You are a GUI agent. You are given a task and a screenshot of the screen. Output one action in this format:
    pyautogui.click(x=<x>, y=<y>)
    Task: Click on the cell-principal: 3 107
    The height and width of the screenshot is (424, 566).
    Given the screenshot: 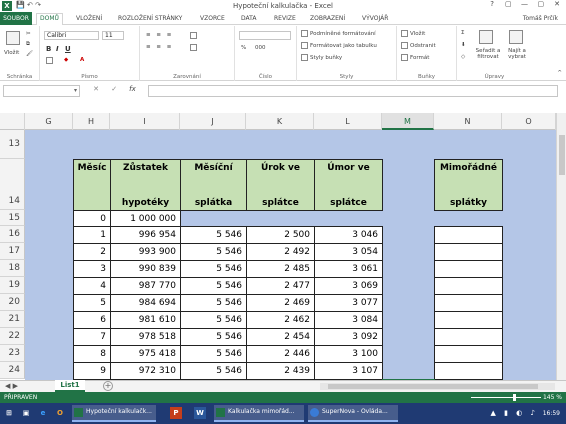 What is the action you would take?
    pyautogui.click(x=348, y=371)
    